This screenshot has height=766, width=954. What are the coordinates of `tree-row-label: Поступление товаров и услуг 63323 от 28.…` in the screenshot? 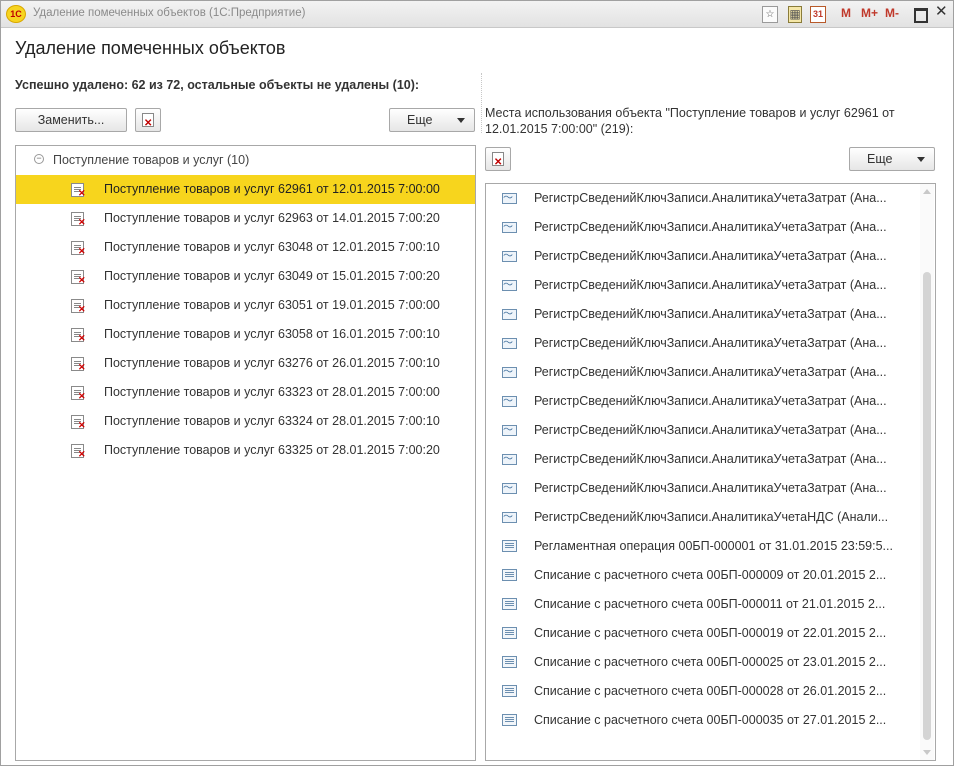 It's located at (272, 392).